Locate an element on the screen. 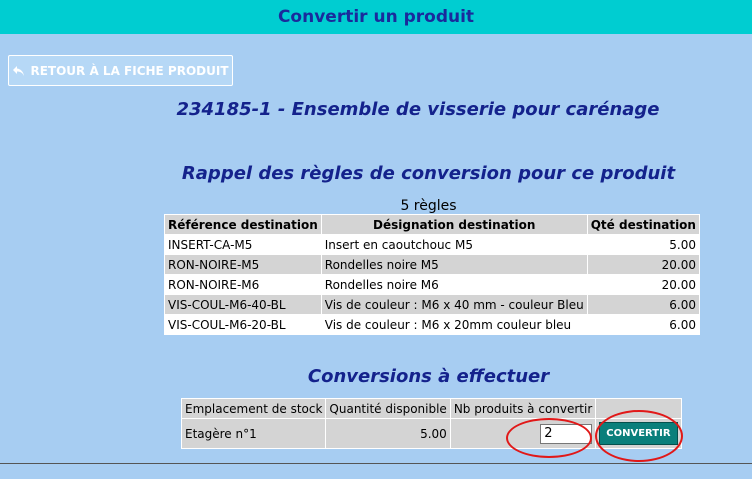 The image size is (752, 479). page-title: Convertir un produit is located at coordinates (376, 17).